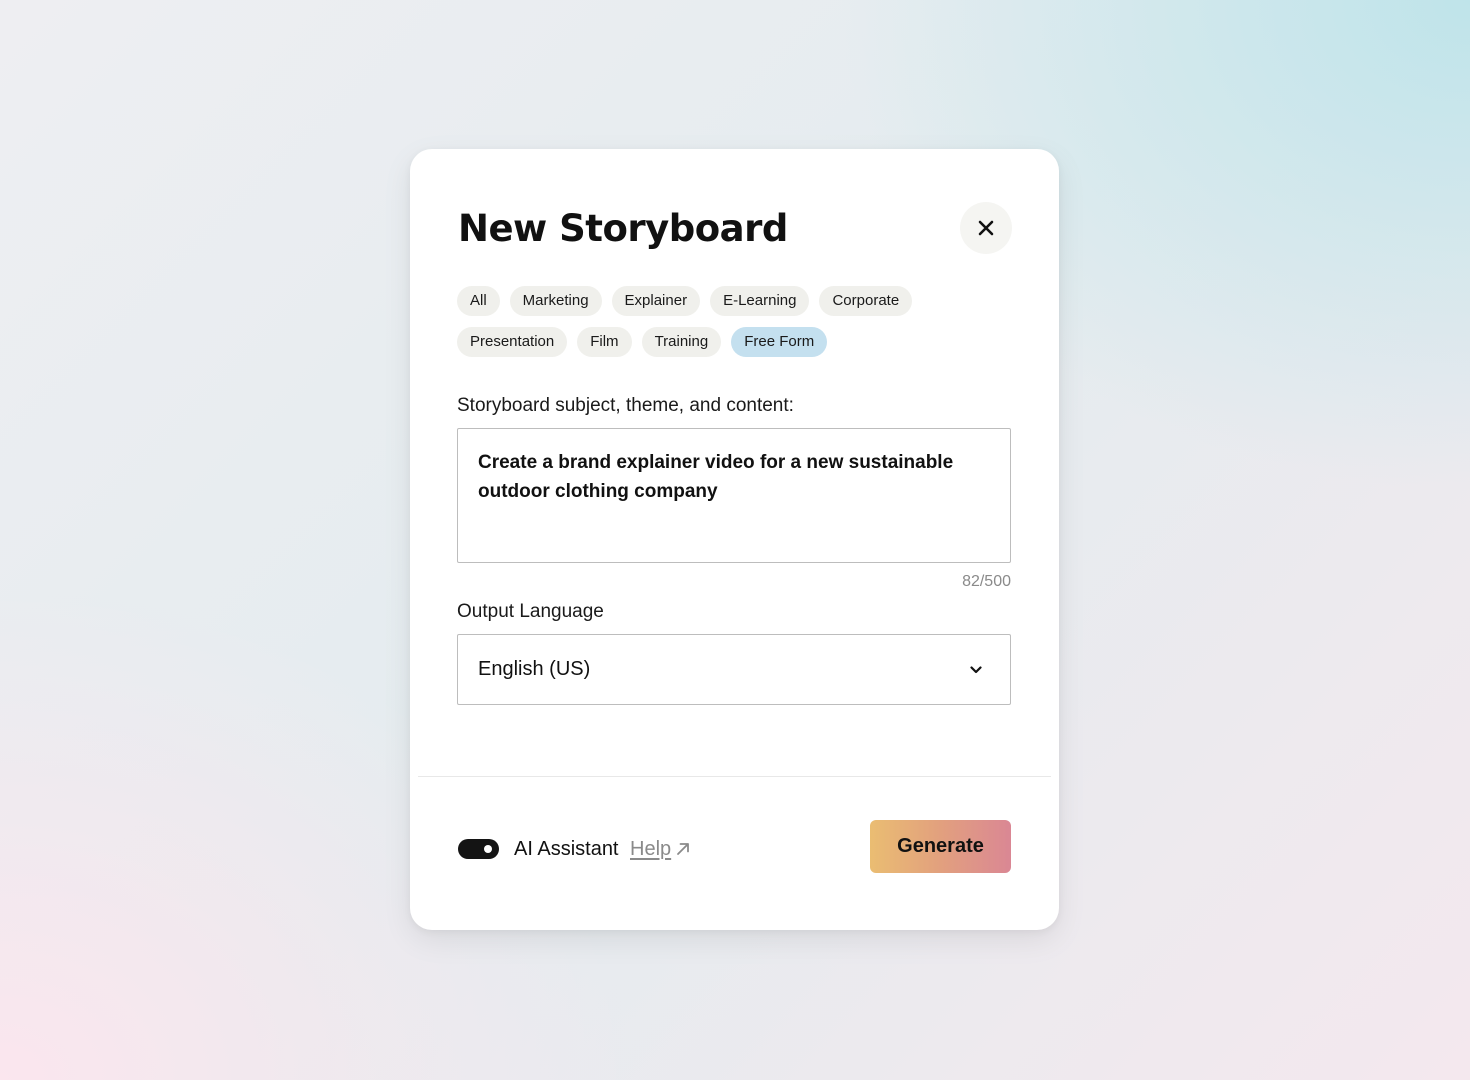 Image resolution: width=1470 pixels, height=1080 pixels. I want to click on help-link-label: Help, so click(651, 849).